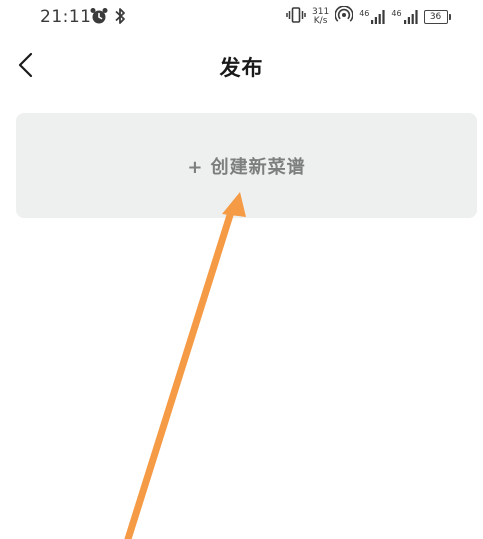  I want to click on signal-icon-1: 46, so click(372, 17).